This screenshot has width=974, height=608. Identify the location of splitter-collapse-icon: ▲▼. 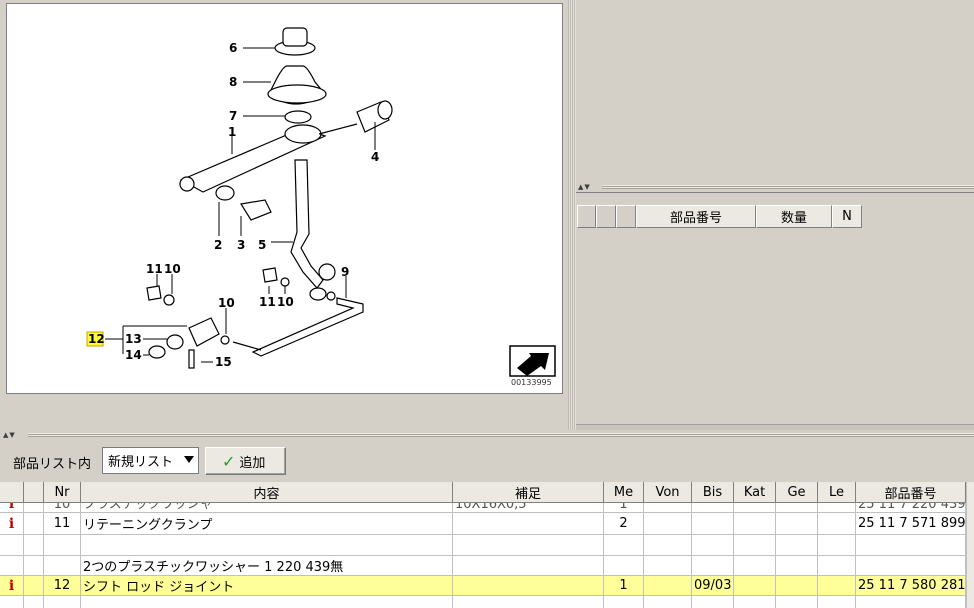
(584, 187).